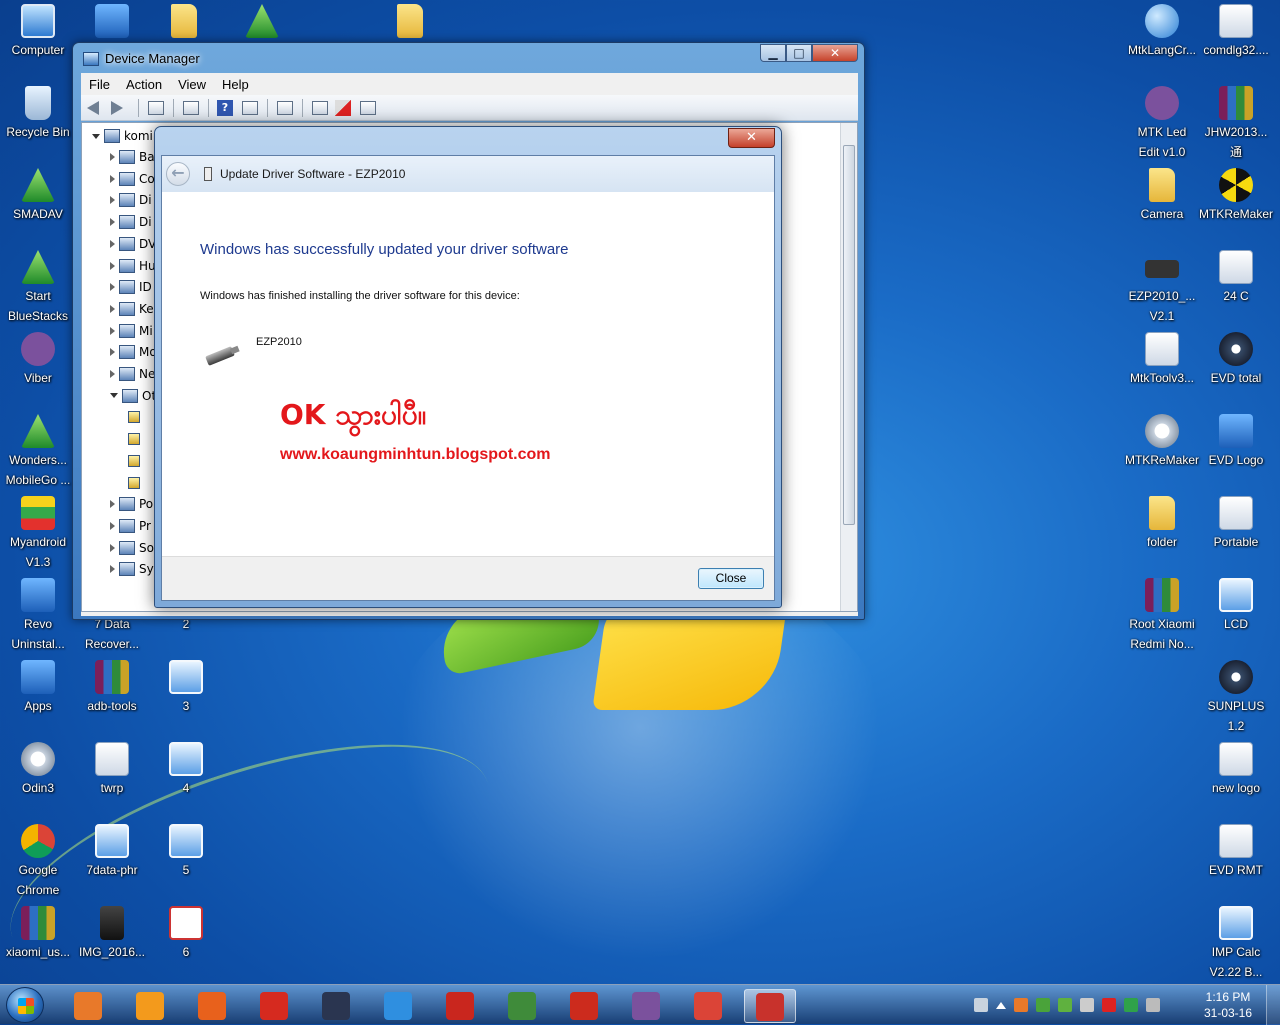  Describe the element at coordinates (1236, 698) in the screenshot. I see `desktop-icon: SUNPLUS 1.2` at that location.